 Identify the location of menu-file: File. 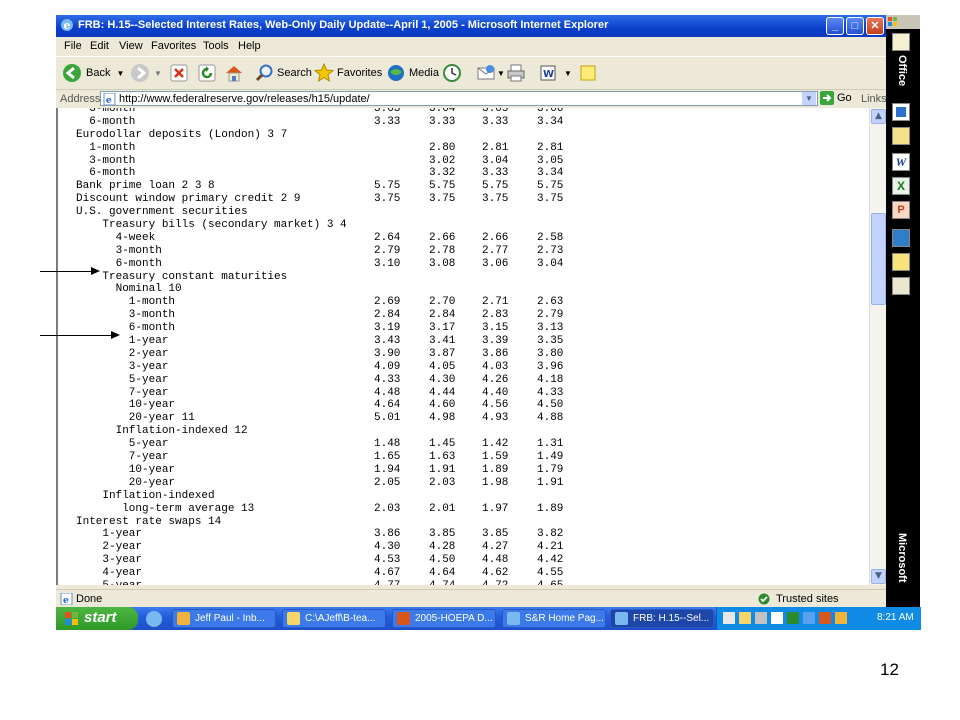
(73, 46).